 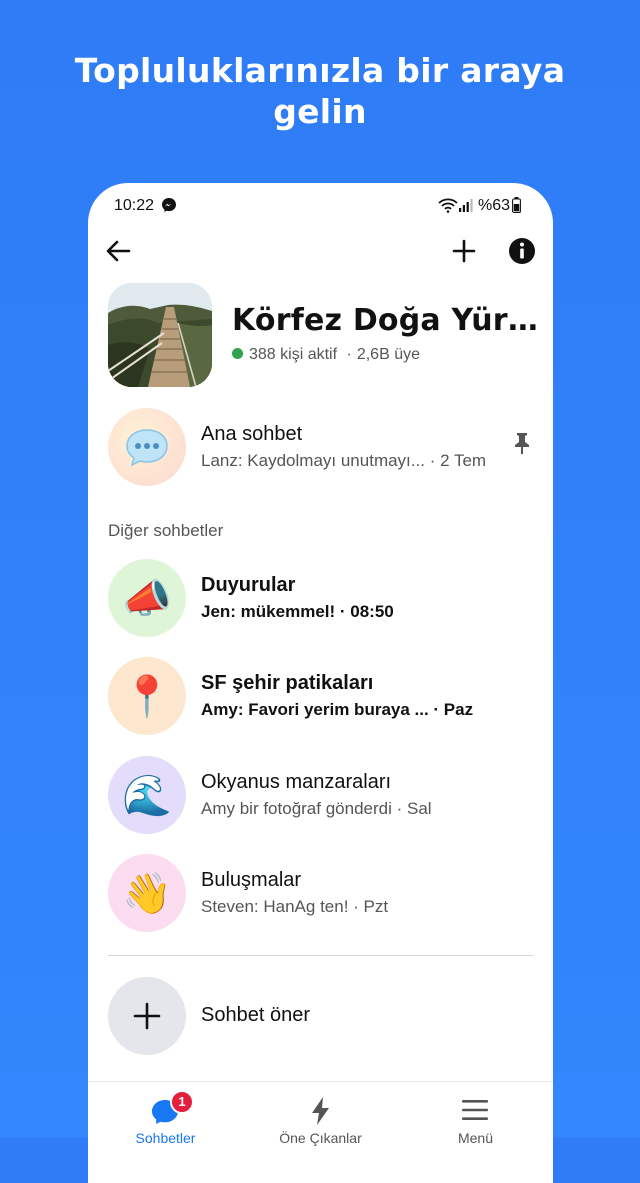 What do you see at coordinates (337, 709) in the screenshot?
I see `chat-preview: Amy: Favori yerim buraya ... · Paz` at bounding box center [337, 709].